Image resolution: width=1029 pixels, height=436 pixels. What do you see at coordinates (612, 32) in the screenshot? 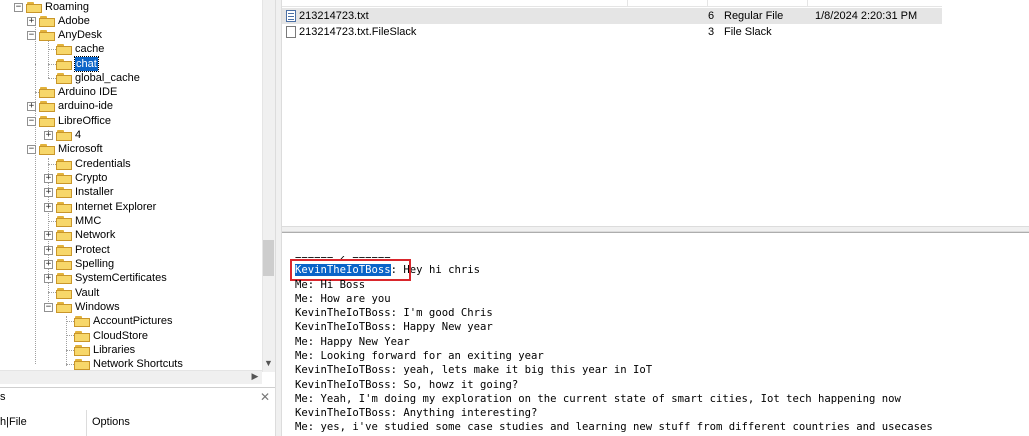
I see `file-row: 213214723.txt.FileSlack 3 File Slack` at bounding box center [612, 32].